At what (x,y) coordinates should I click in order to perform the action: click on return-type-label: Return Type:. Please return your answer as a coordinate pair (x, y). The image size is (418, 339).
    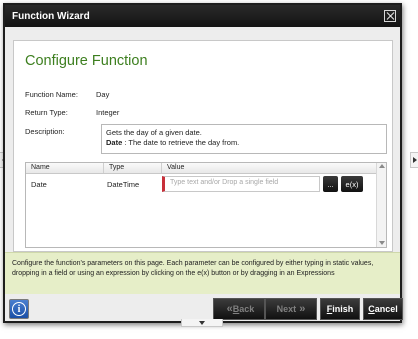
    Looking at the image, I should click on (46, 112).